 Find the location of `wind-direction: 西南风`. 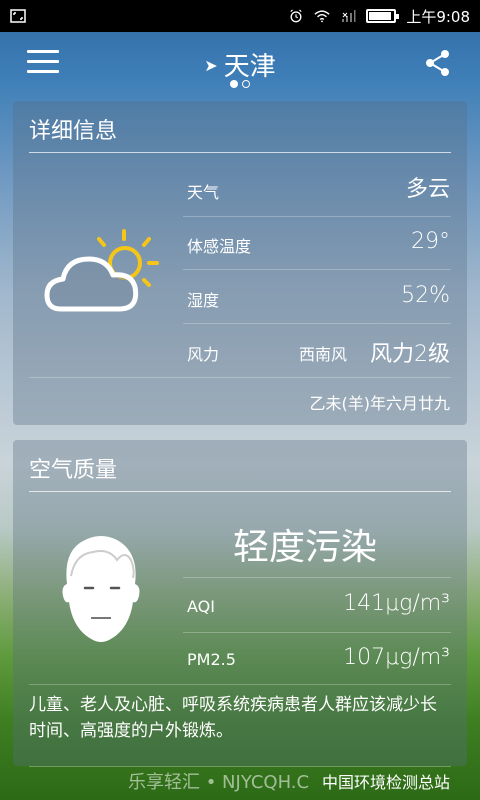

wind-direction: 西南风 is located at coordinates (322, 354).